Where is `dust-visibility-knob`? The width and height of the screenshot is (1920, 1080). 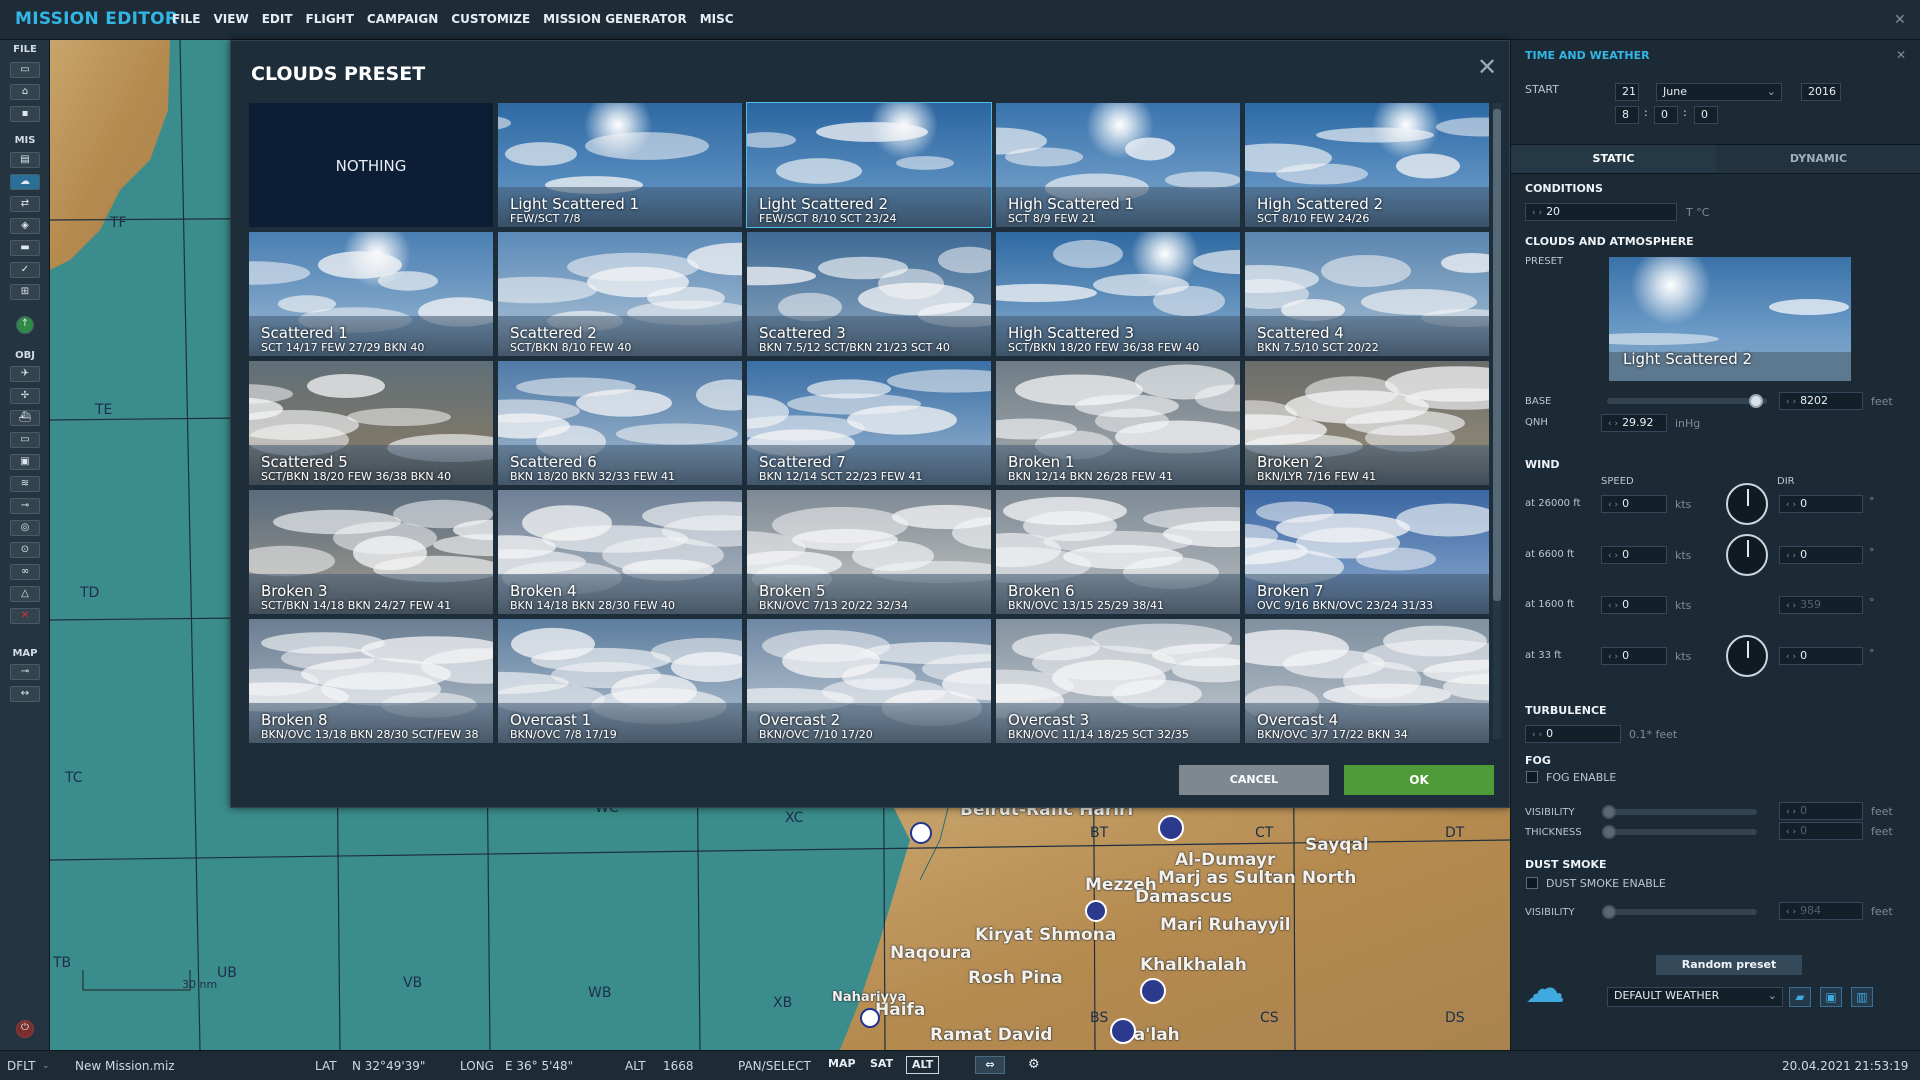 dust-visibility-knob is located at coordinates (1609, 912).